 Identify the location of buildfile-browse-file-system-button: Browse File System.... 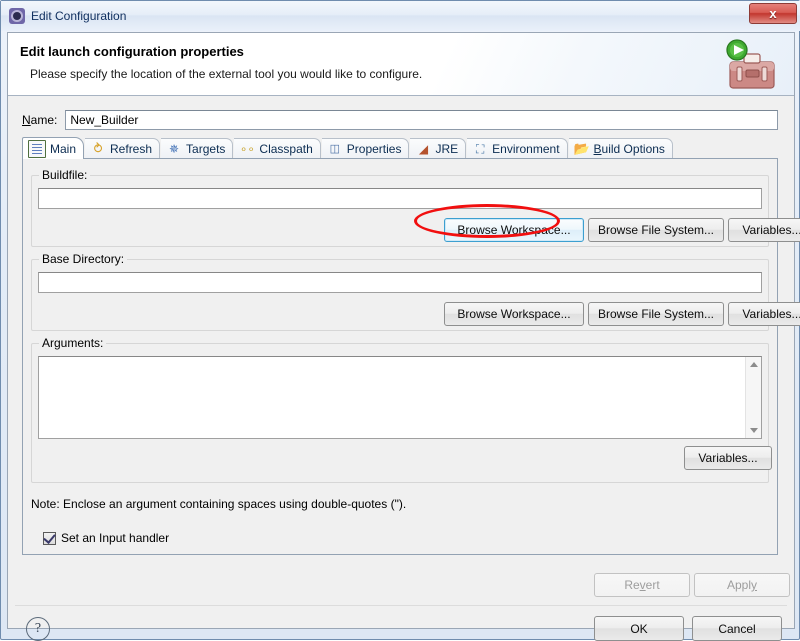
(656, 230).